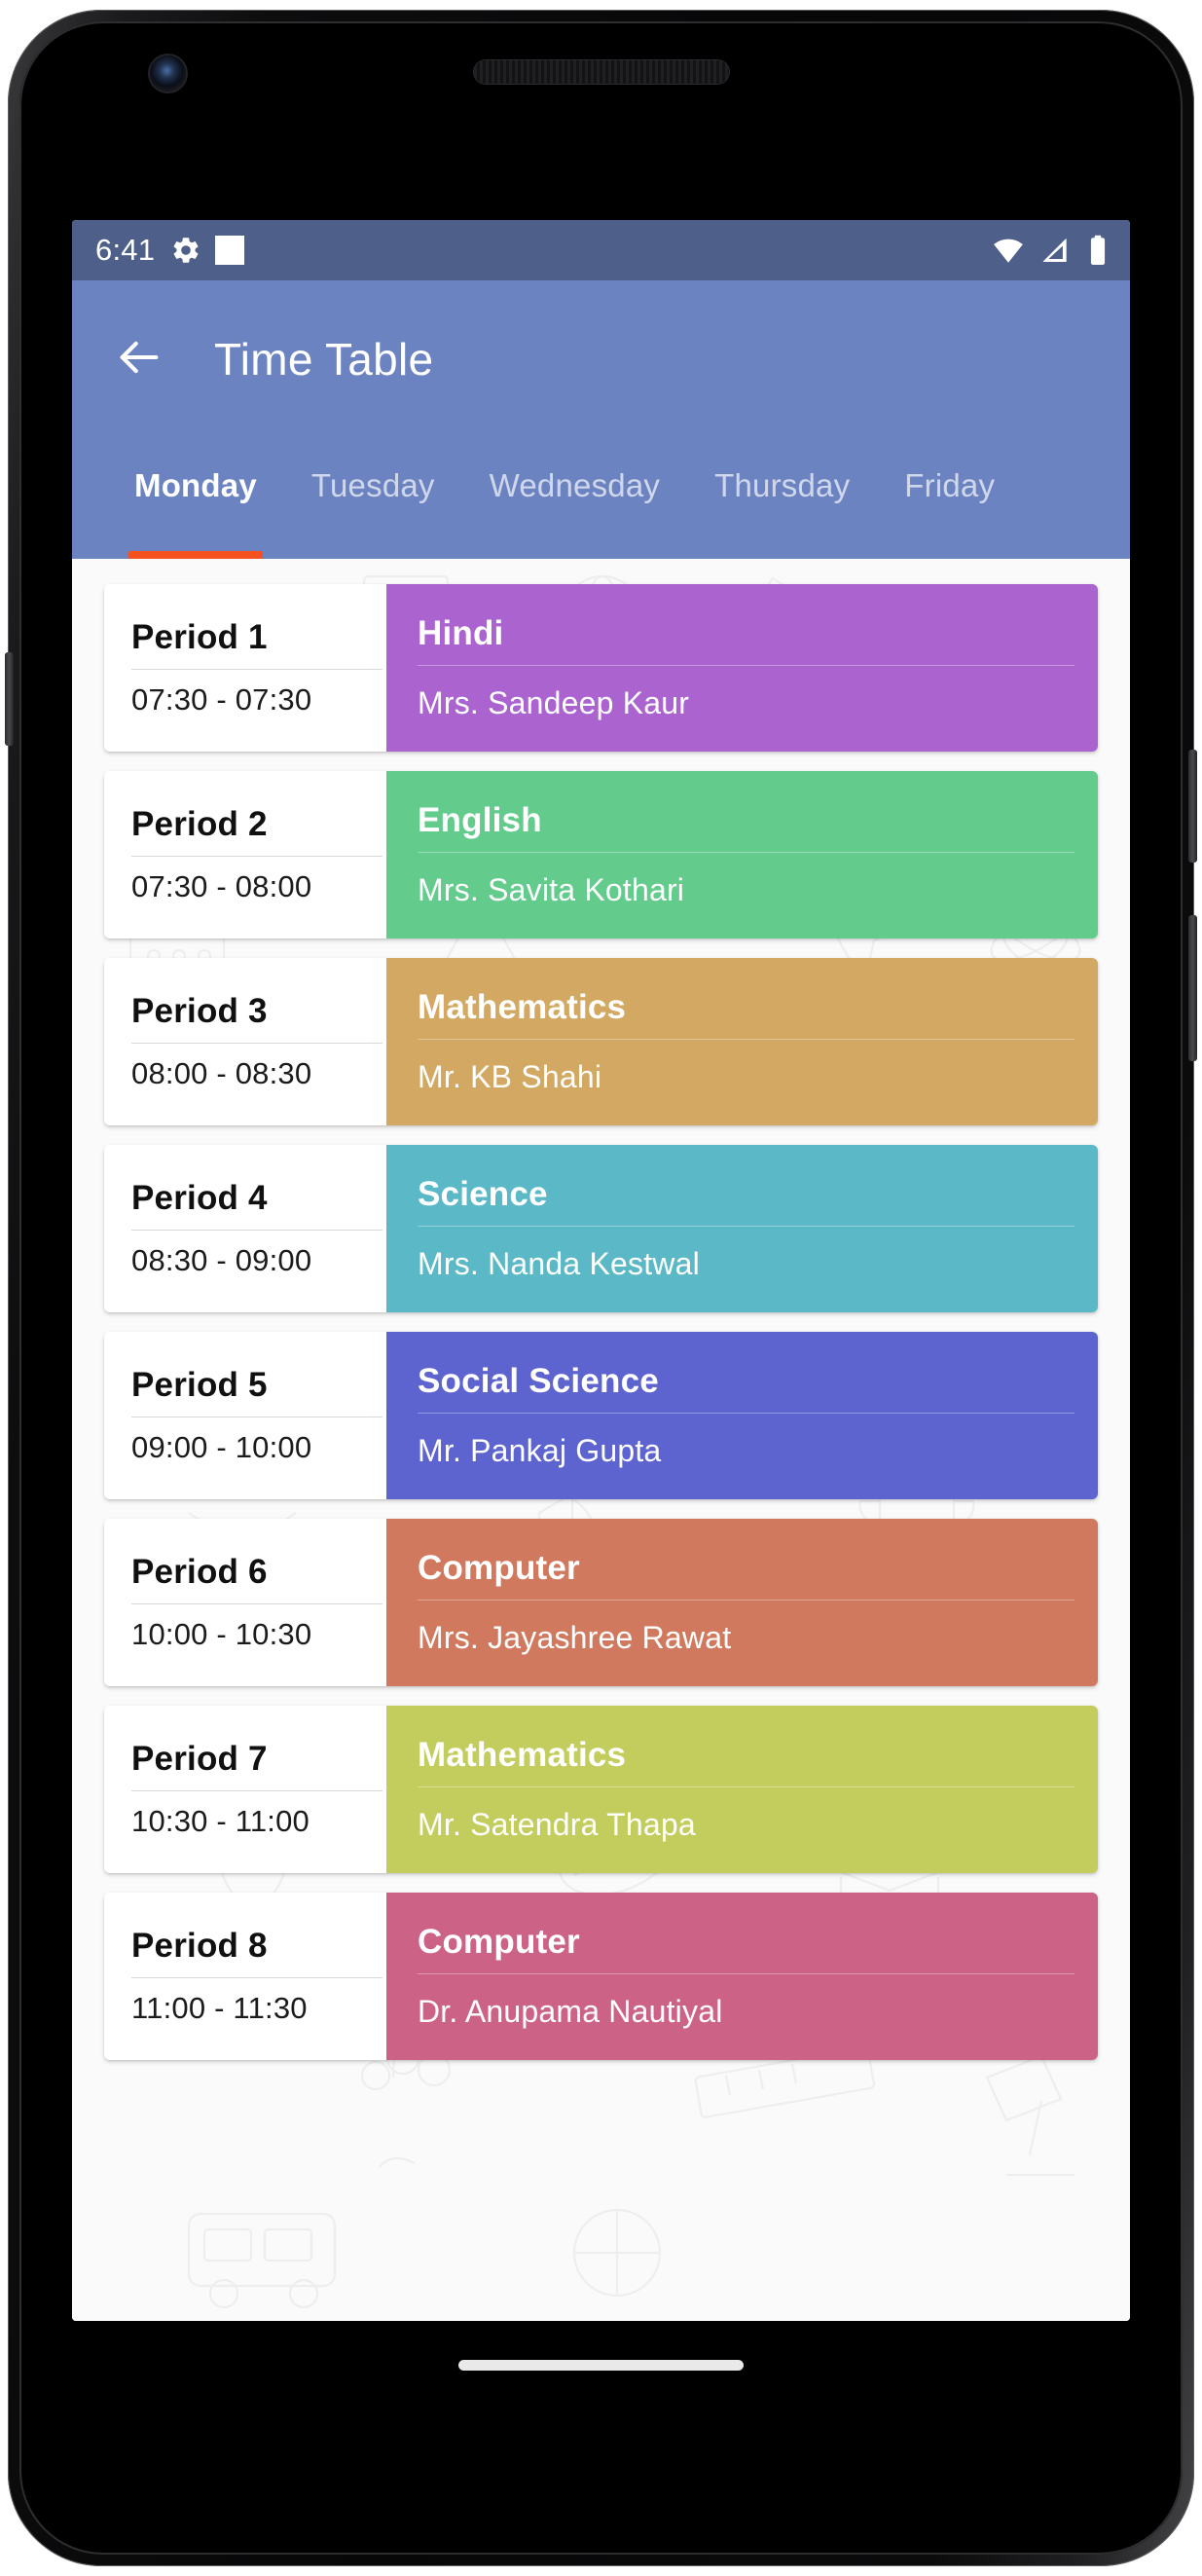 The height and width of the screenshot is (2576, 1202). I want to click on period-time: 09:00 - 10:00, so click(221, 1447).